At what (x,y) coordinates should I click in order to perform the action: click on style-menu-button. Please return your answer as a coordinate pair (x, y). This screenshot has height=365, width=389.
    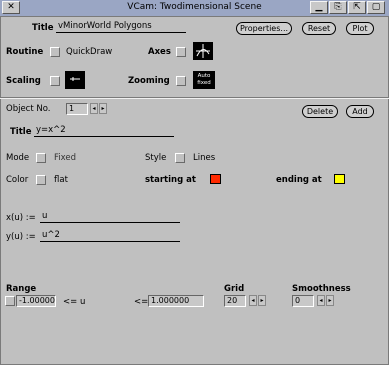
    Looking at the image, I should click on (180, 158).